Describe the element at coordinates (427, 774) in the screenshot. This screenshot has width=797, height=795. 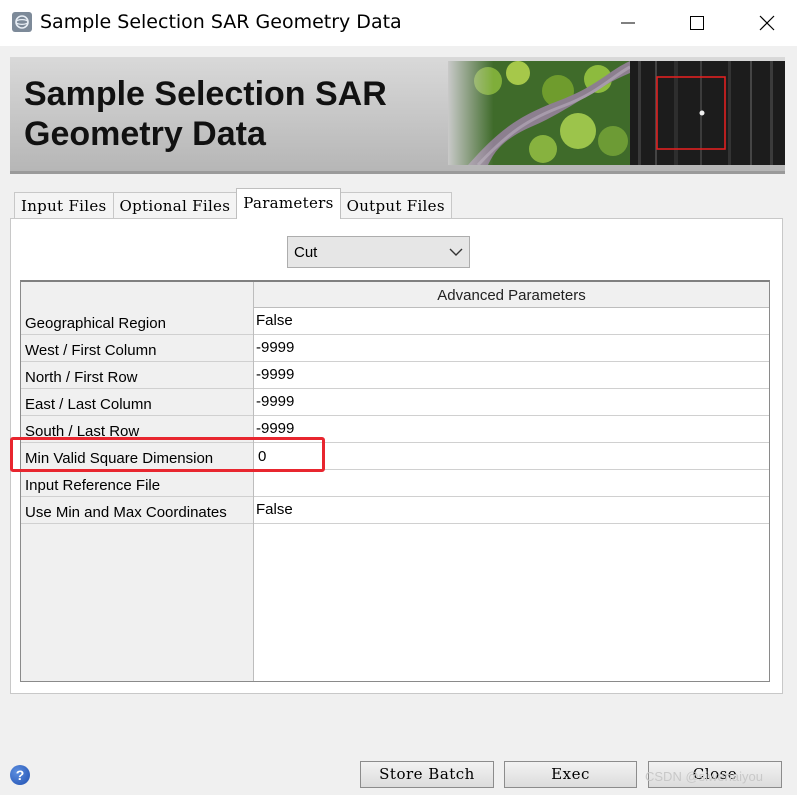
I see `store-batch-button: Store Batch` at that location.